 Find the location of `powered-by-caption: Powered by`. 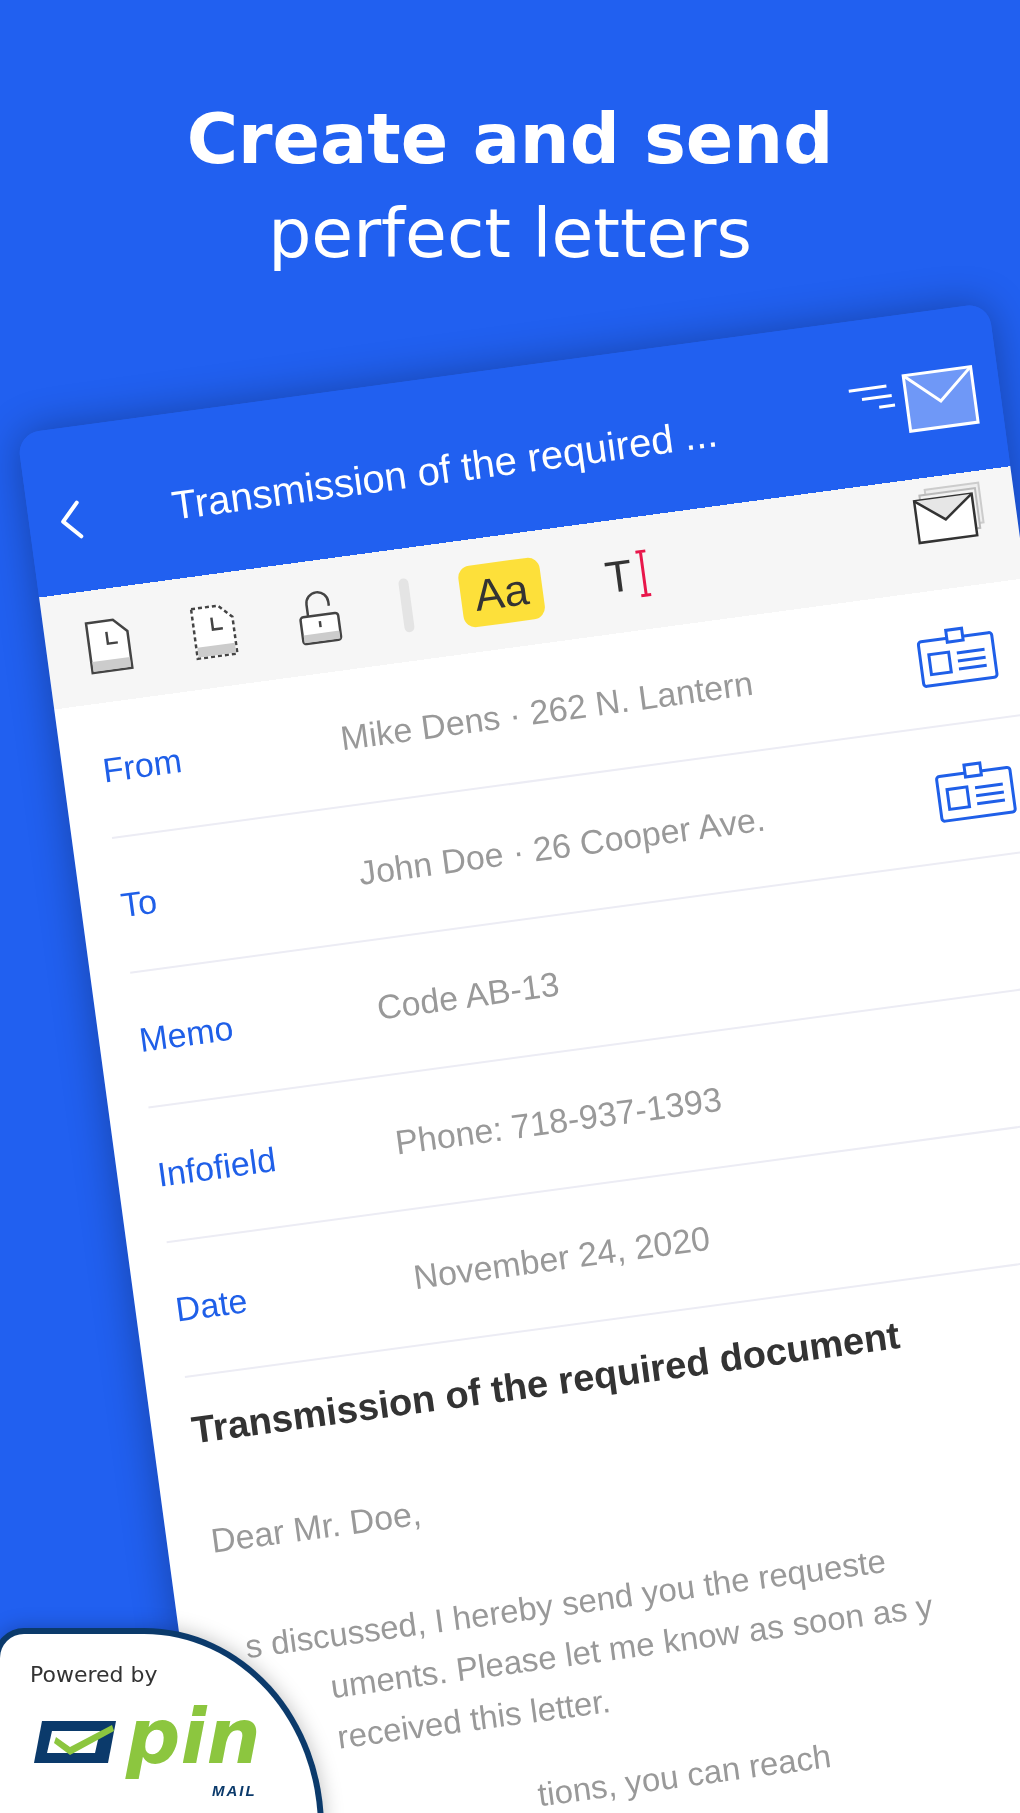

powered-by-caption: Powered by is located at coordinates (94, 1674).